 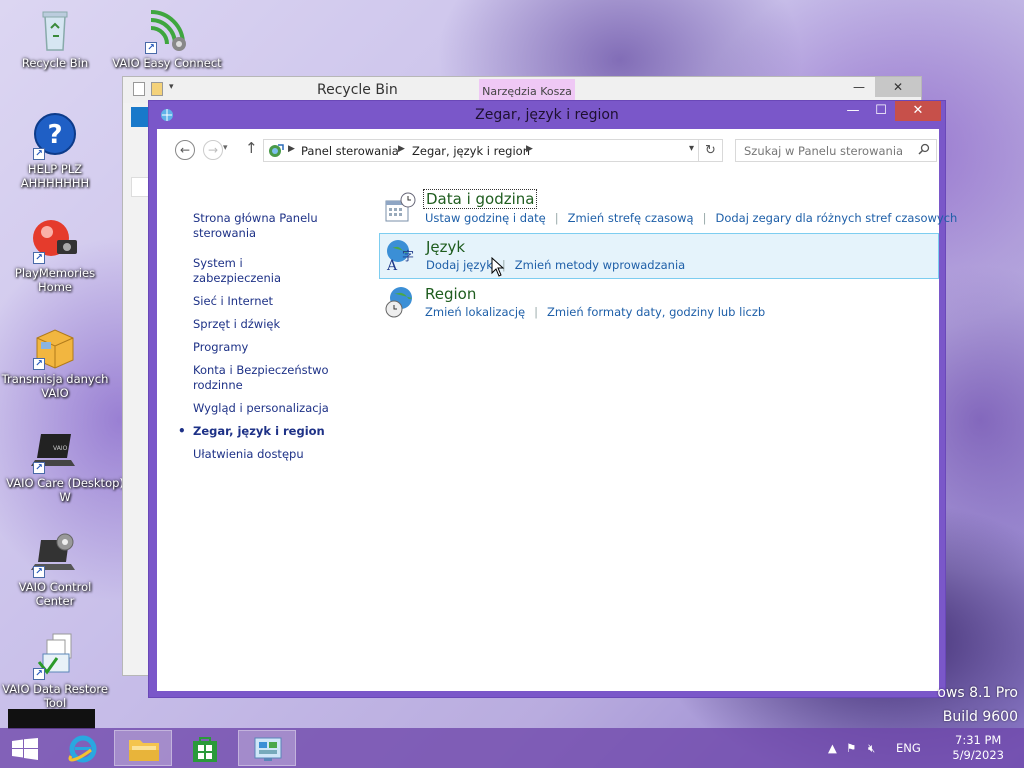 What do you see at coordinates (263, 378) in the screenshot?
I see `nav-link-user-accounts: Konta i Bezpieczeństwo rodzinne` at bounding box center [263, 378].